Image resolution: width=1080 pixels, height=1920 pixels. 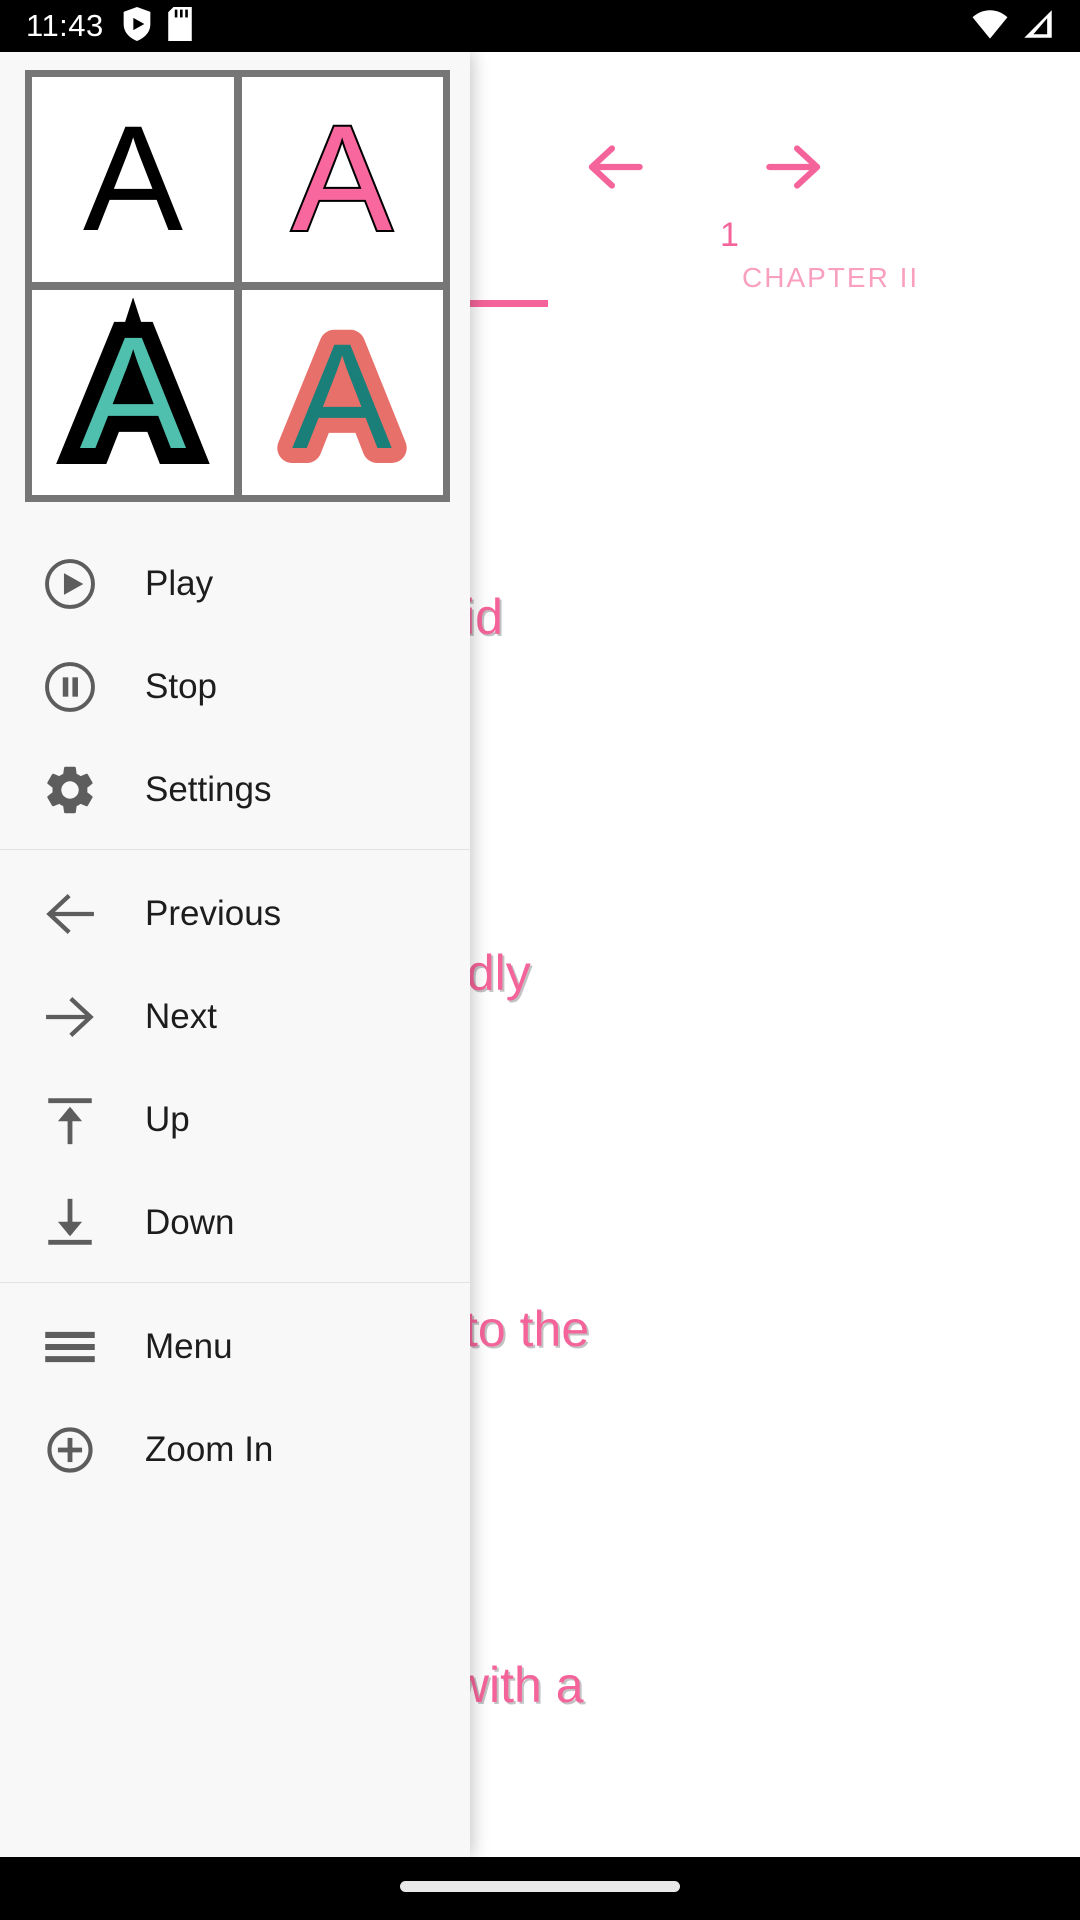 What do you see at coordinates (1038, 26) in the screenshot?
I see `cell-signal-icon` at bounding box center [1038, 26].